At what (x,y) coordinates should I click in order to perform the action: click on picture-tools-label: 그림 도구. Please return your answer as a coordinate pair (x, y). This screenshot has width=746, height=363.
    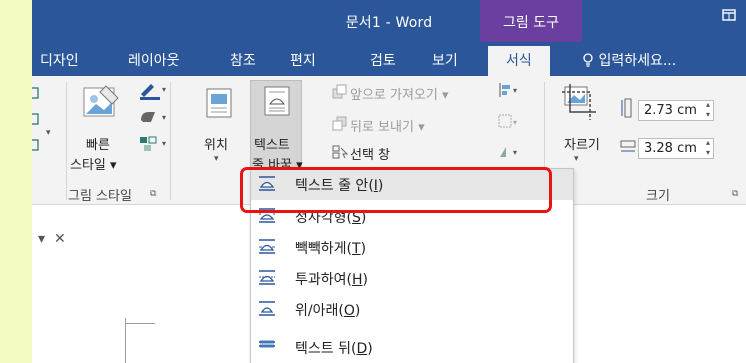
    Looking at the image, I should click on (531, 23).